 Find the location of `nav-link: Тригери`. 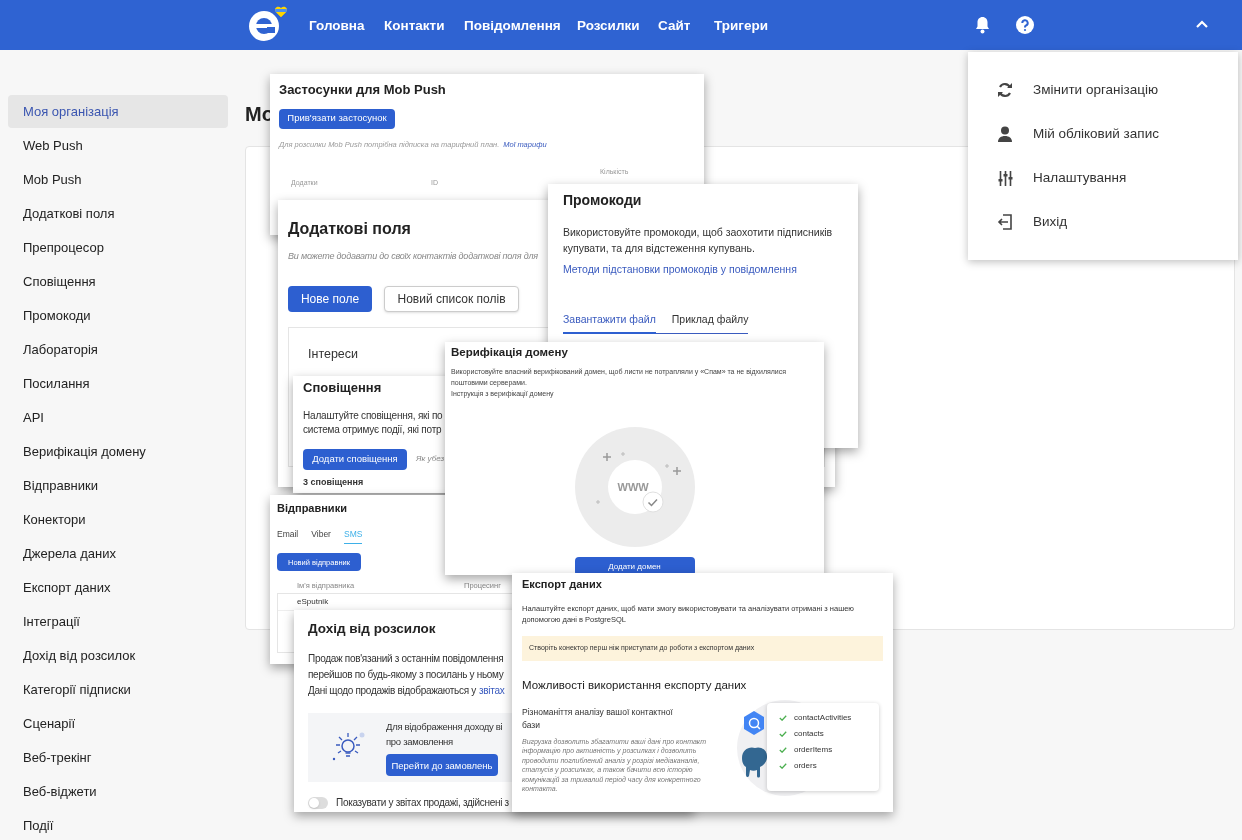

nav-link: Тригери is located at coordinates (741, 26).